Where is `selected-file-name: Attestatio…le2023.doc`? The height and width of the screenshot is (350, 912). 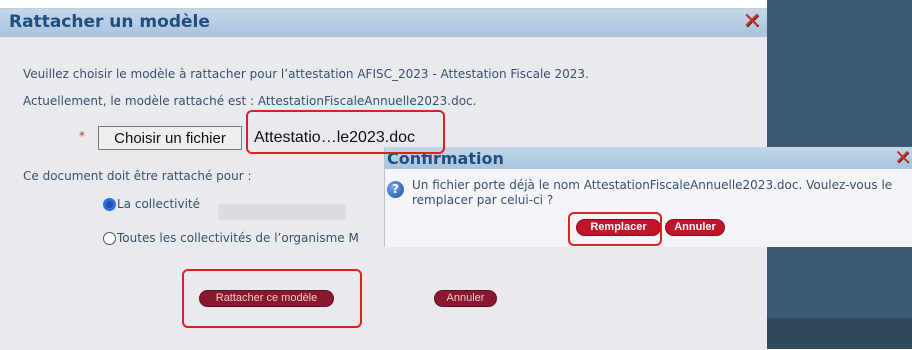 selected-file-name: Attestatio…le2023.doc is located at coordinates (334, 137).